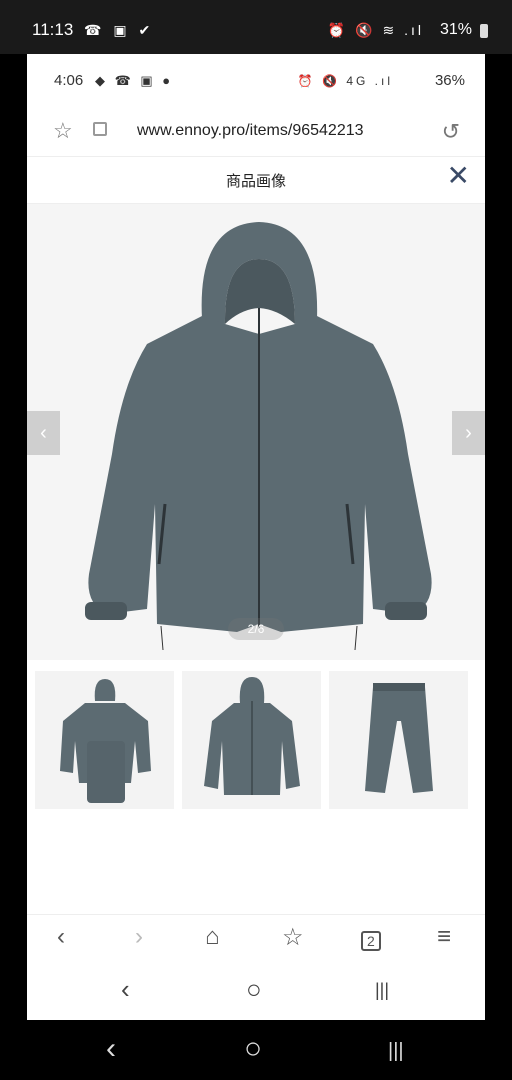 This screenshot has width=512, height=1080. What do you see at coordinates (398, 740) in the screenshot?
I see `thumbnail-pants` at bounding box center [398, 740].